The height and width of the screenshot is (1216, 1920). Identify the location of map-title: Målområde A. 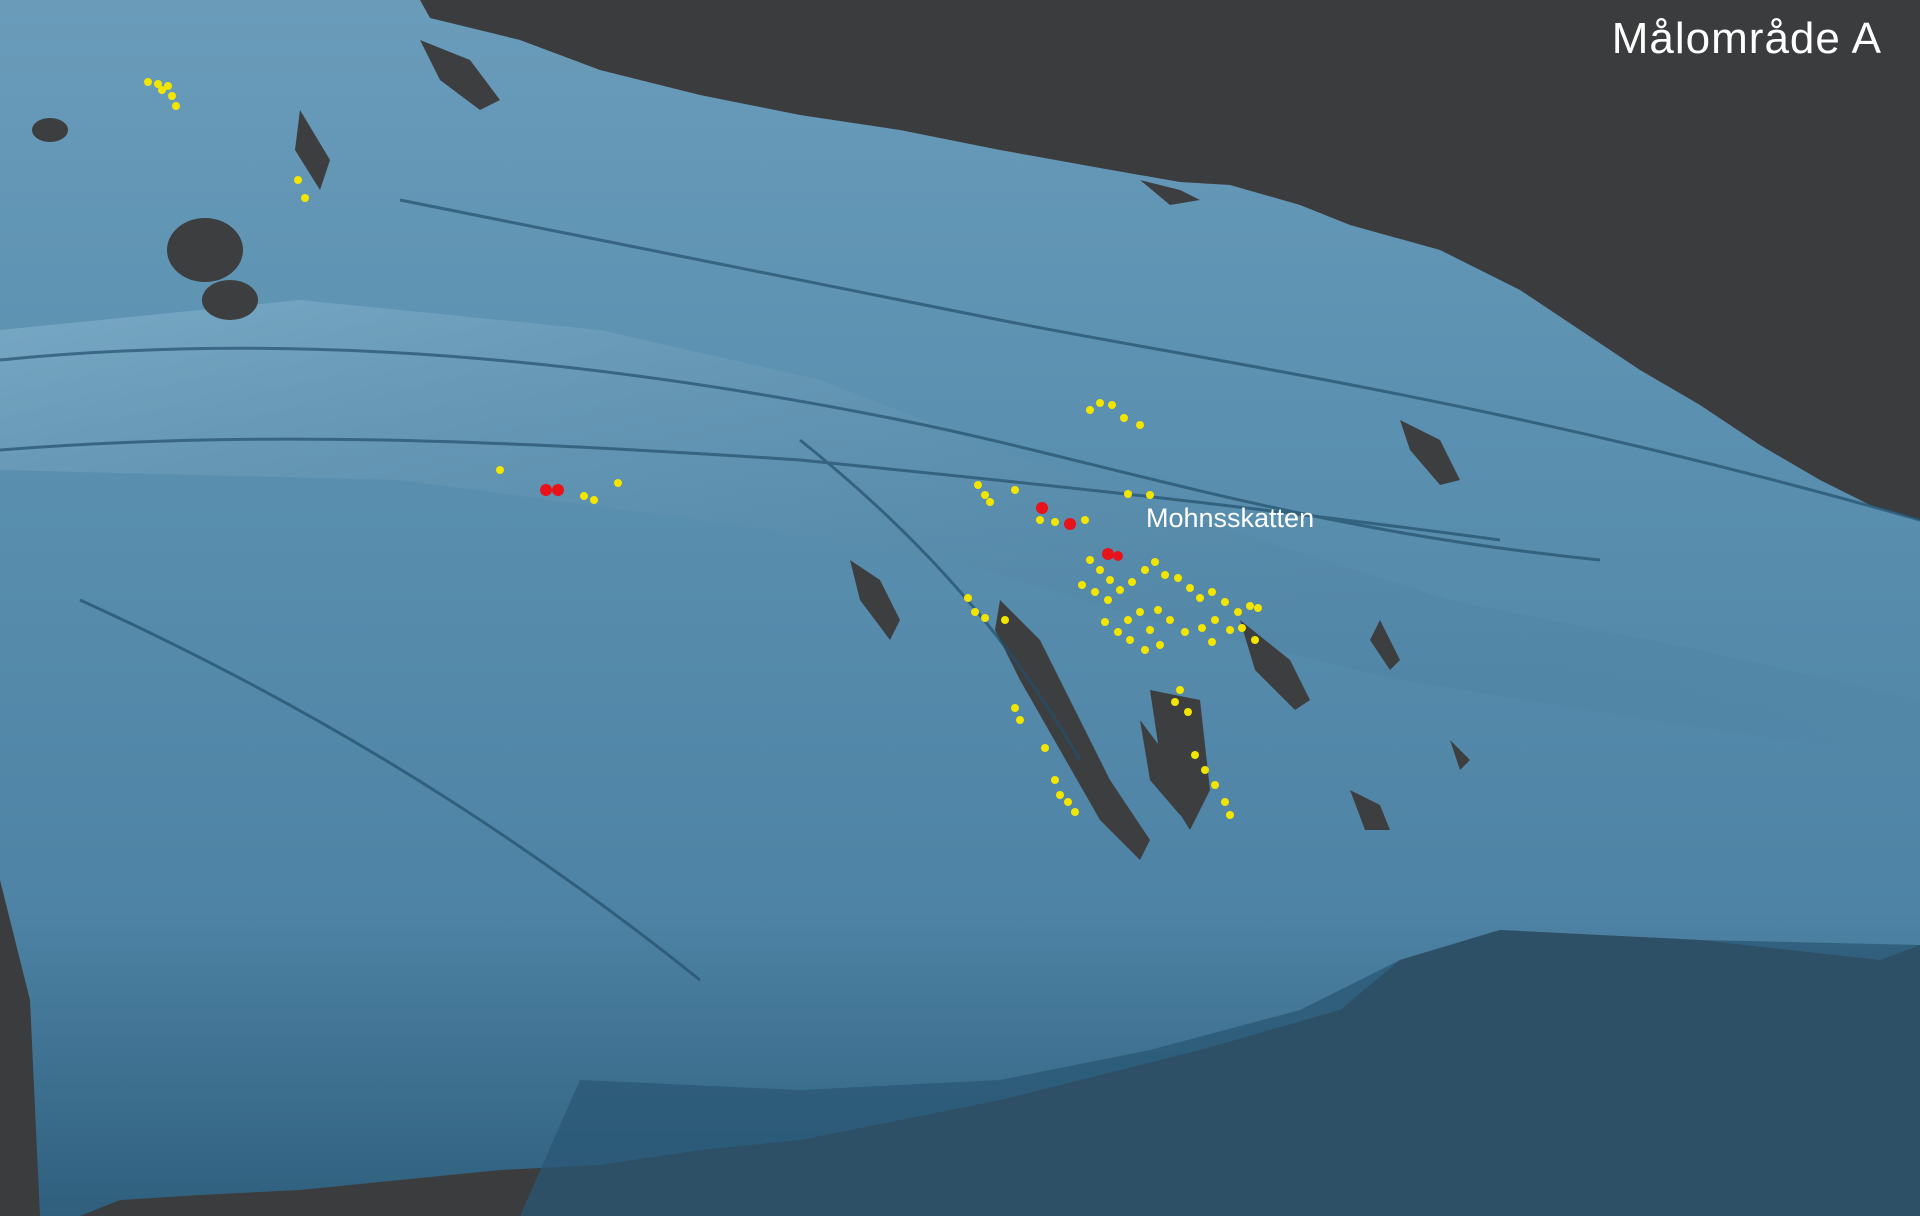
(1746, 38).